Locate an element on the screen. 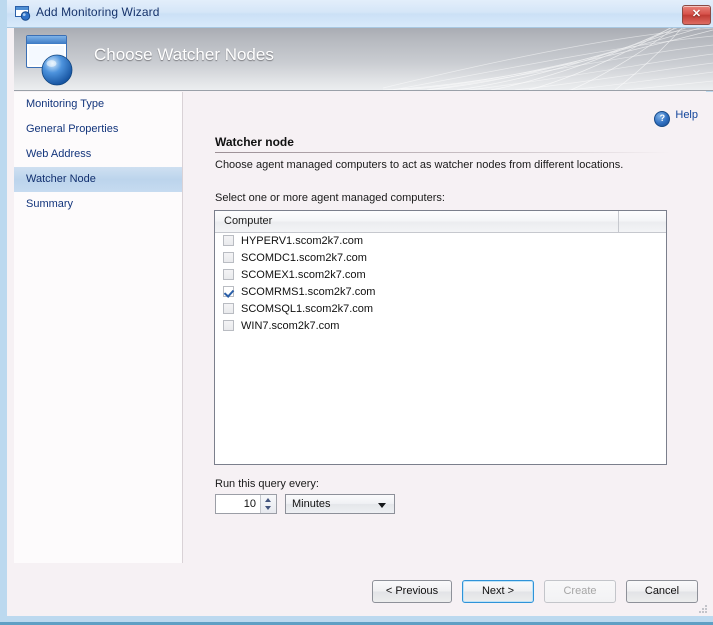 The height and width of the screenshot is (625, 713). query-interval-value: 10 is located at coordinates (238, 504).